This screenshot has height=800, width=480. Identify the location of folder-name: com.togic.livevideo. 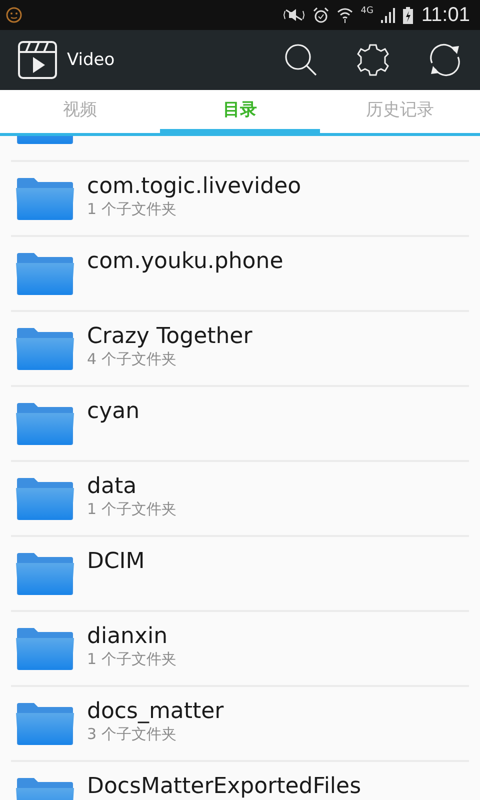
(194, 186).